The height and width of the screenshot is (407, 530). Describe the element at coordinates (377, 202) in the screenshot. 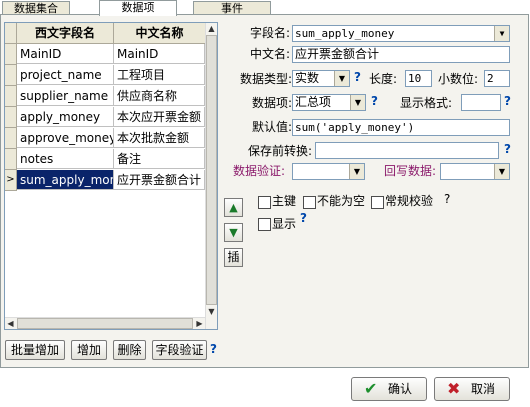

I see `regular-check-checkbox` at that location.